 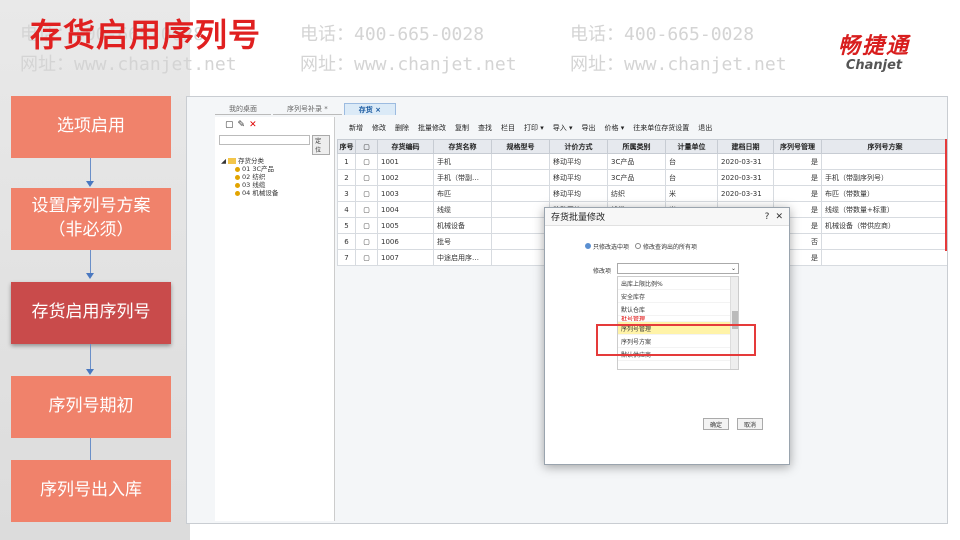 I want to click on edit-icon: ✎, so click(x=242, y=125).